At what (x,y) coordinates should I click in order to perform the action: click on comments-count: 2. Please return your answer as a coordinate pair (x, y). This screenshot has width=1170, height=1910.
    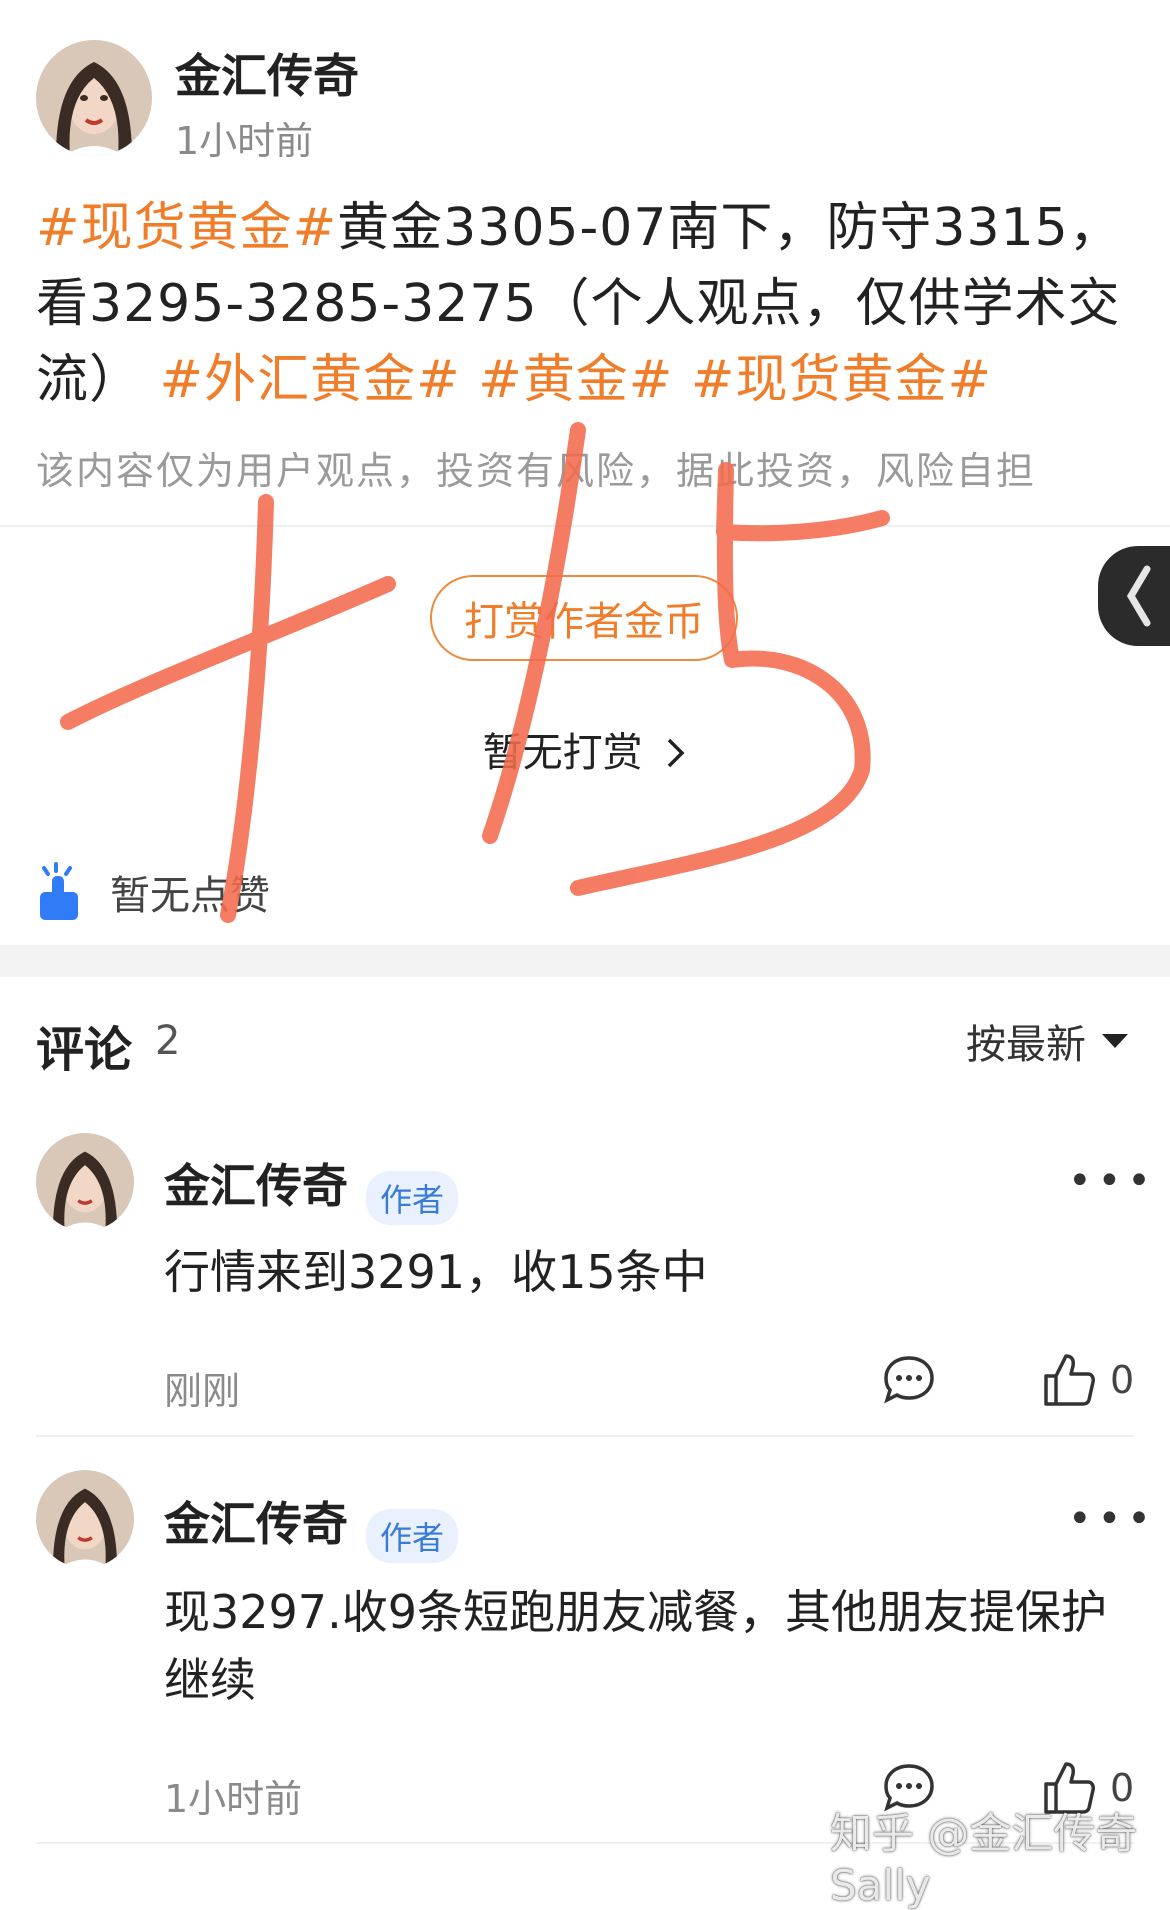
    Looking at the image, I should click on (168, 1041).